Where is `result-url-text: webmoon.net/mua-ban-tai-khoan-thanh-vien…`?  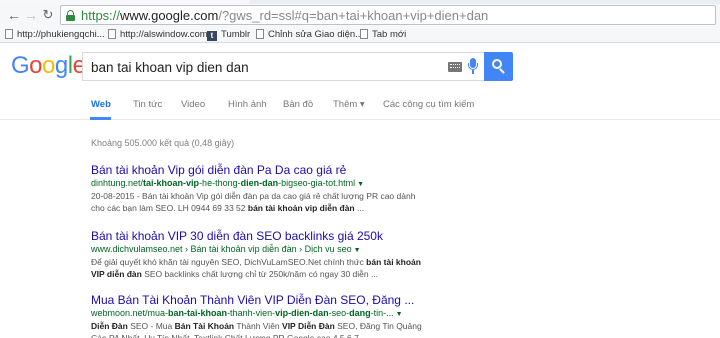
result-url-text: webmoon.net/mua-ban-tai-khoan-thanh-vien… is located at coordinates (242, 313).